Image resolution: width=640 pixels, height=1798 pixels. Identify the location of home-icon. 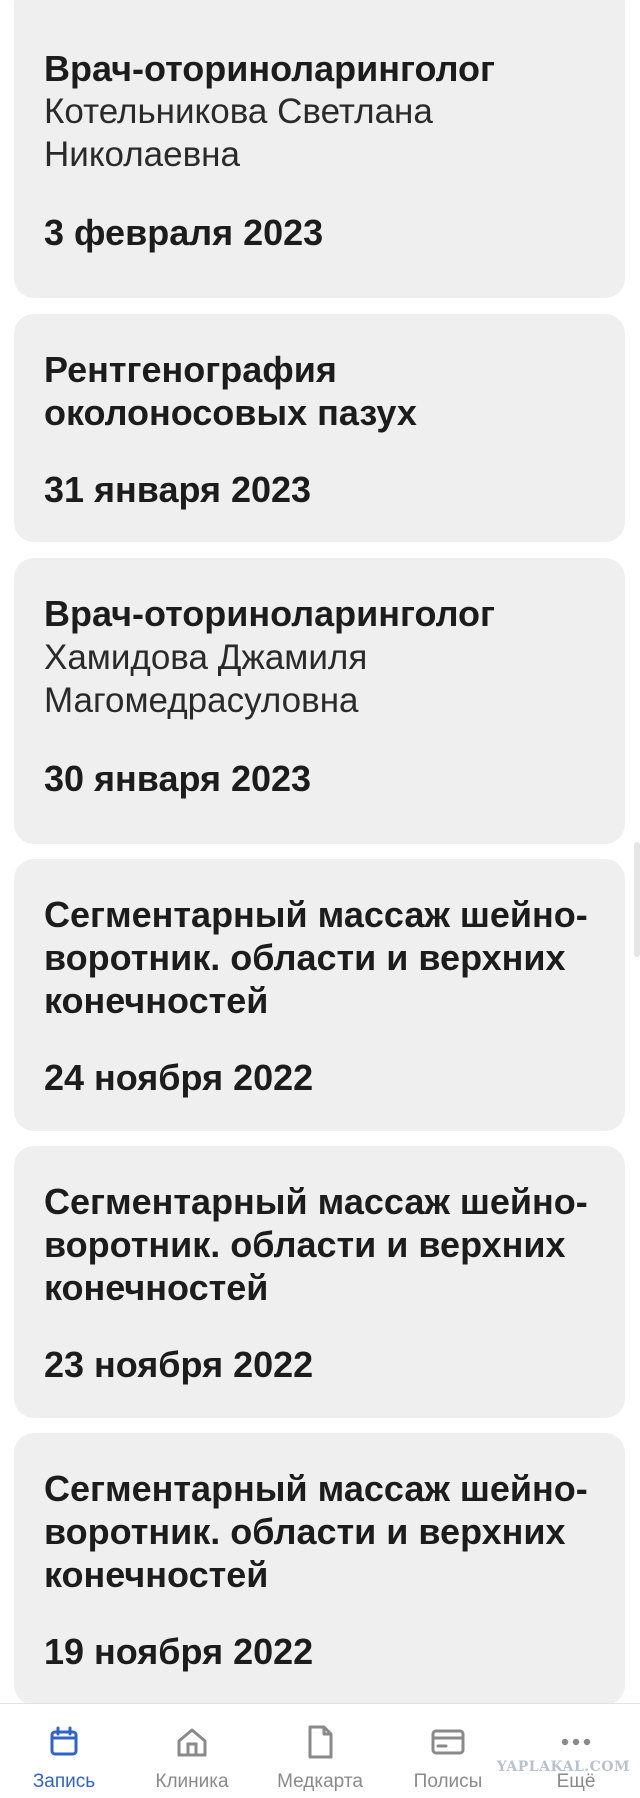
(192, 1742).